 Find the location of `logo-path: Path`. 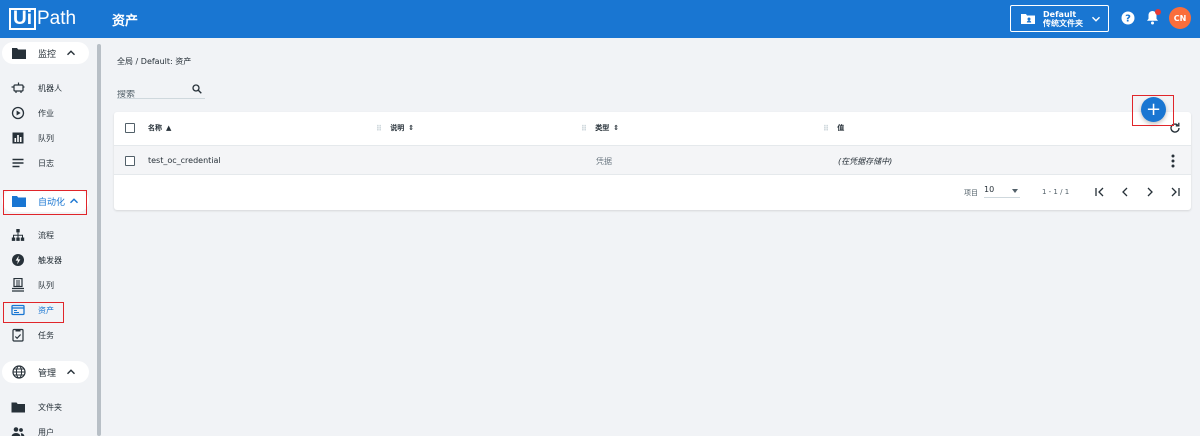

logo-path: Path is located at coordinates (57, 18).